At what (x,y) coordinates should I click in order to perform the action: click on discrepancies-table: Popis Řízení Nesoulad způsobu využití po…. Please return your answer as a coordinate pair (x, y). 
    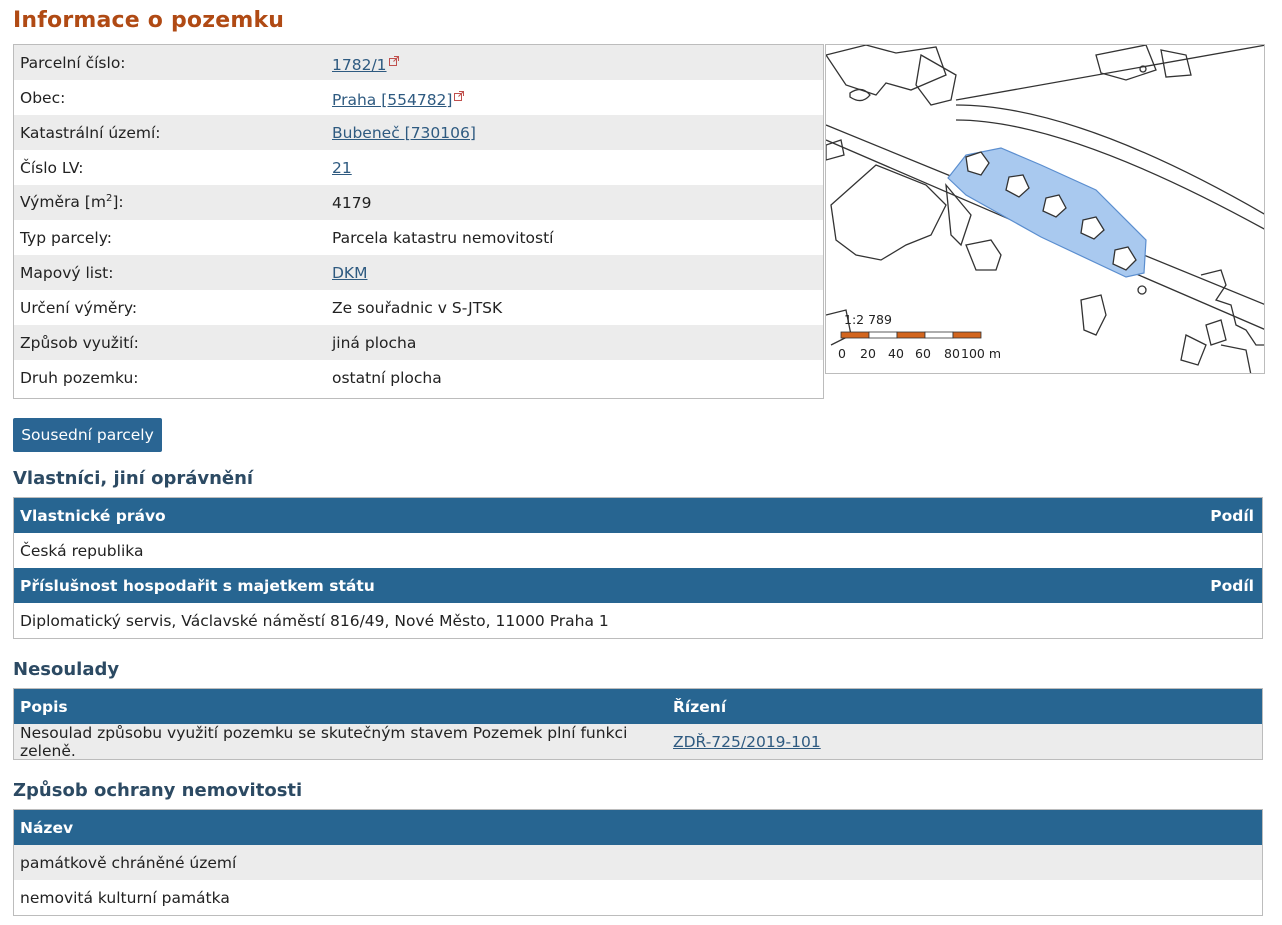
    Looking at the image, I should click on (638, 724).